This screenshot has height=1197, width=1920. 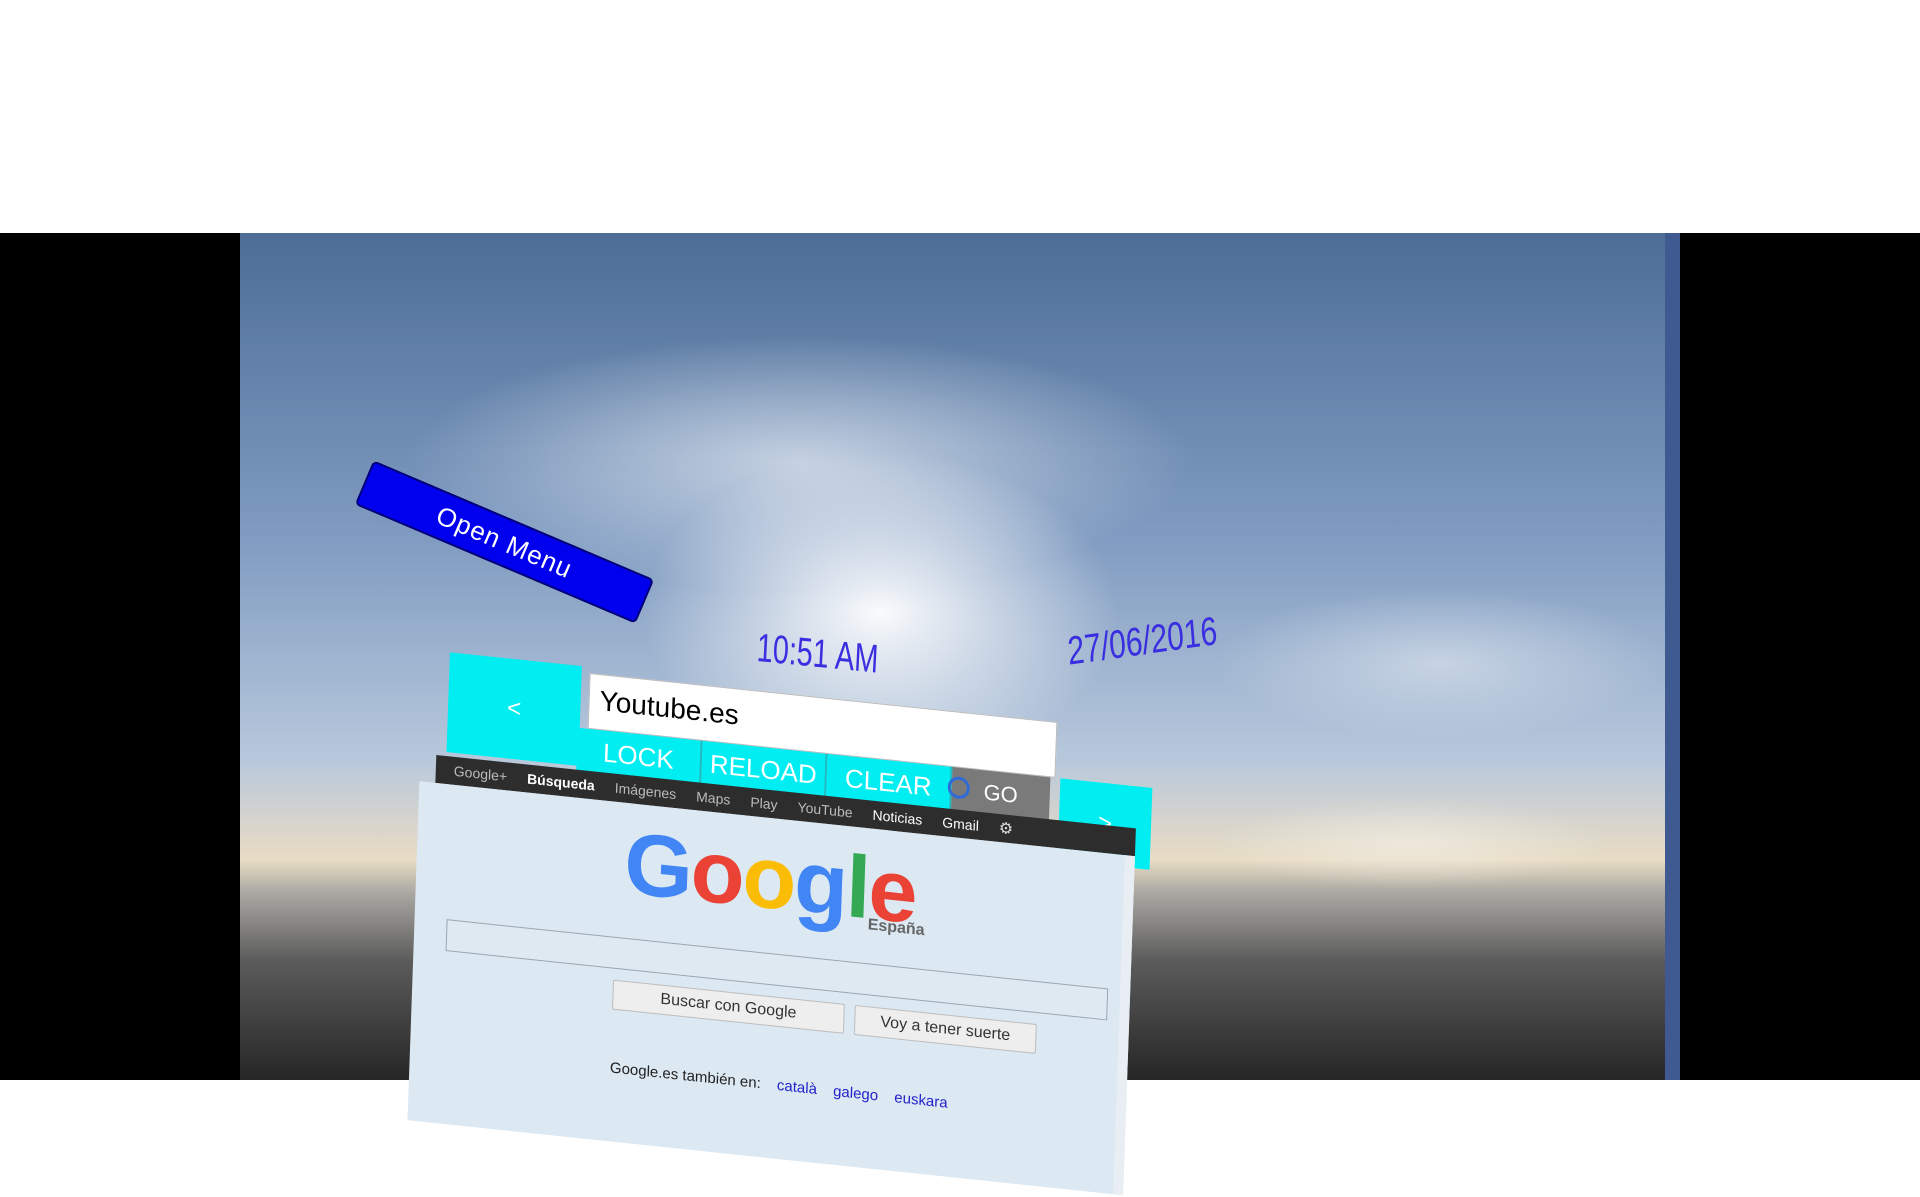 What do you see at coordinates (481, 774) in the screenshot?
I see `gbar-item-google-plus: Google+` at bounding box center [481, 774].